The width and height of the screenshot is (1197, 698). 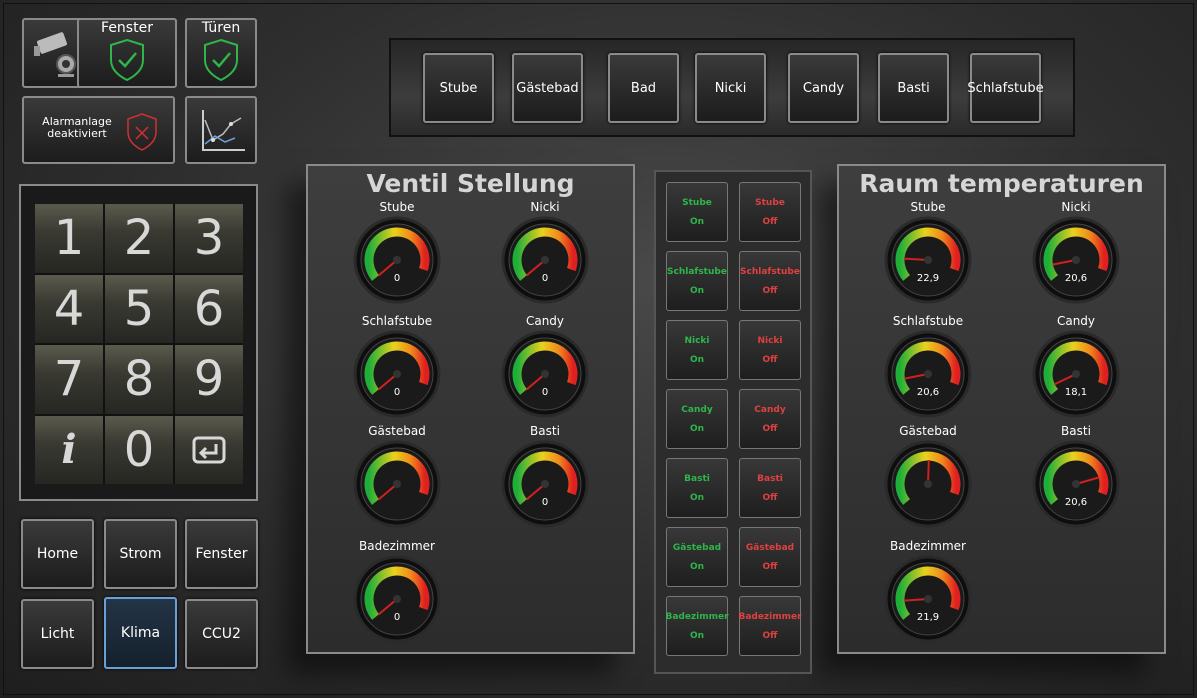 I want to click on gauge-label: Stube, so click(x=928, y=207).